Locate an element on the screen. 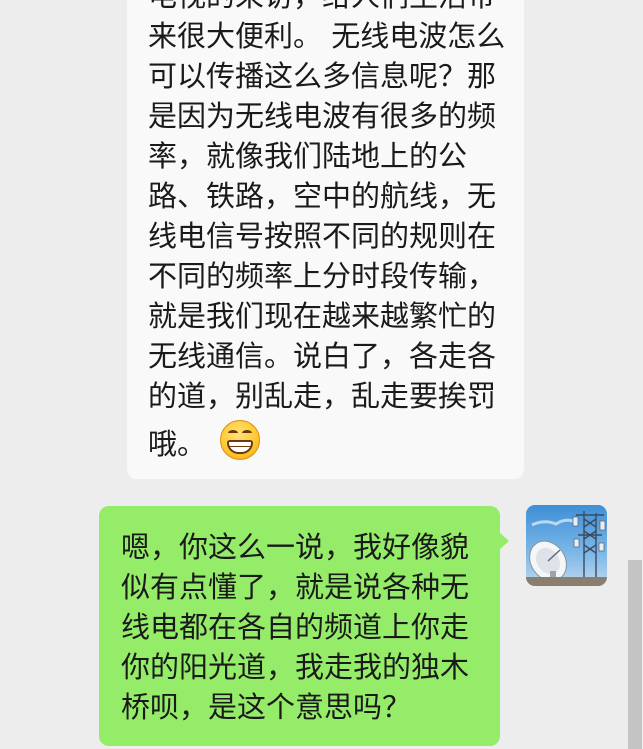  sent-bubble-tail is located at coordinates (504, 541).